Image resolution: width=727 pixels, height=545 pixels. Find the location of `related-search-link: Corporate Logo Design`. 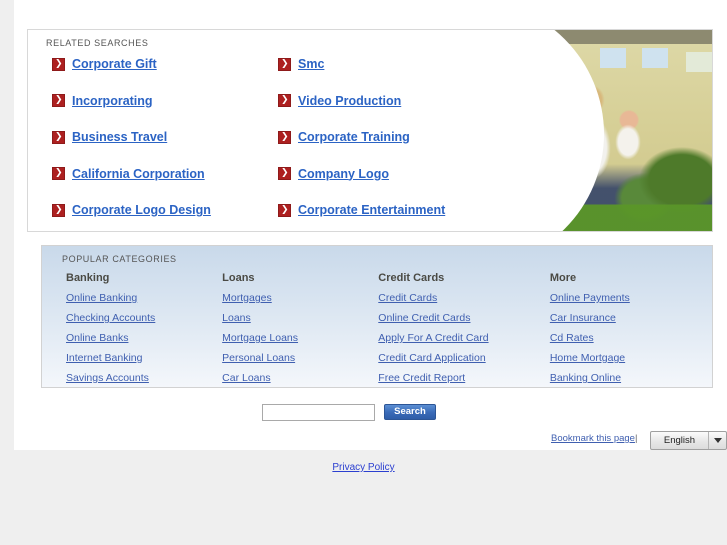

related-search-link: Corporate Logo Design is located at coordinates (141, 210).